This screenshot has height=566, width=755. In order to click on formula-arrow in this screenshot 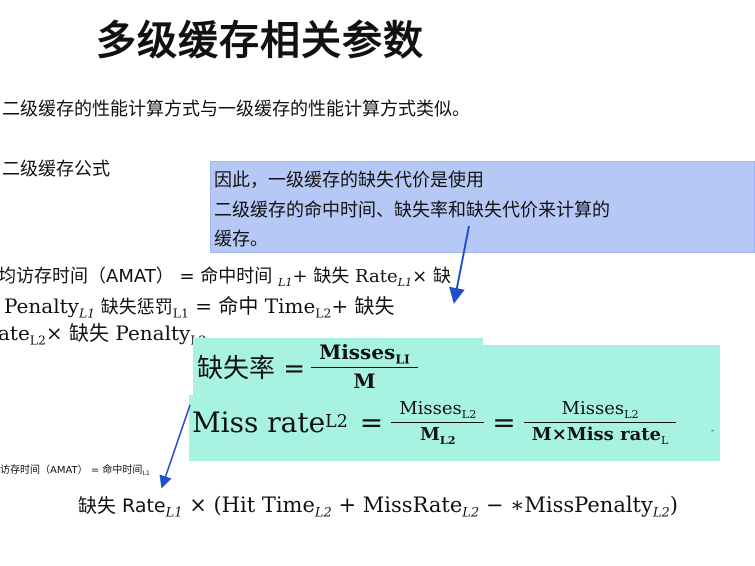, I will do `click(175, 446)`.